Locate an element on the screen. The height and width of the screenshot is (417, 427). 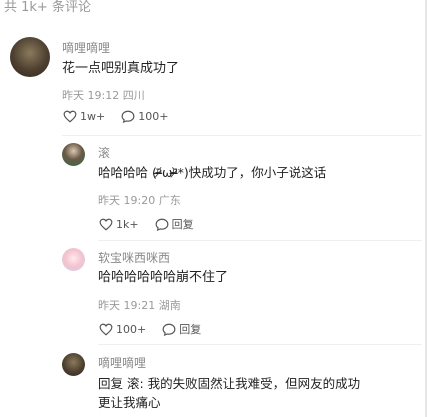
comment-author: 嘀哩嘀哩 is located at coordinates (122, 362).